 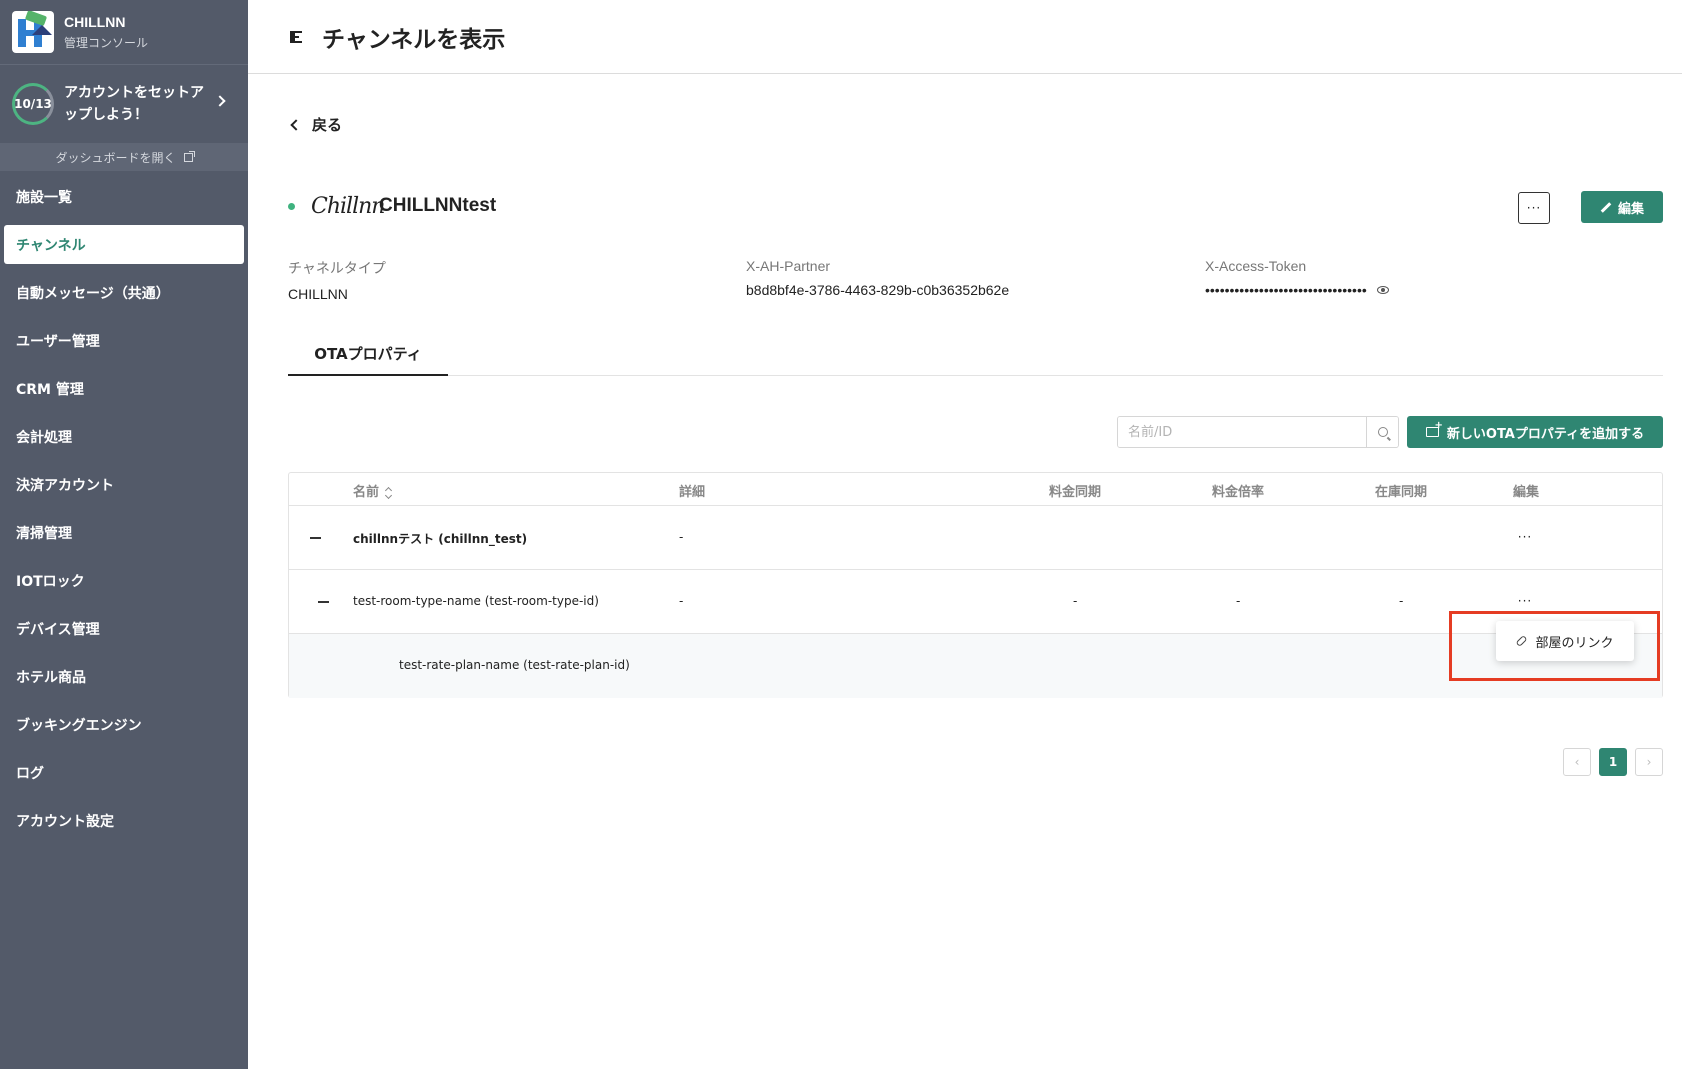 I want to click on tab-bar: OTAプロパティ, so click(x=975, y=354).